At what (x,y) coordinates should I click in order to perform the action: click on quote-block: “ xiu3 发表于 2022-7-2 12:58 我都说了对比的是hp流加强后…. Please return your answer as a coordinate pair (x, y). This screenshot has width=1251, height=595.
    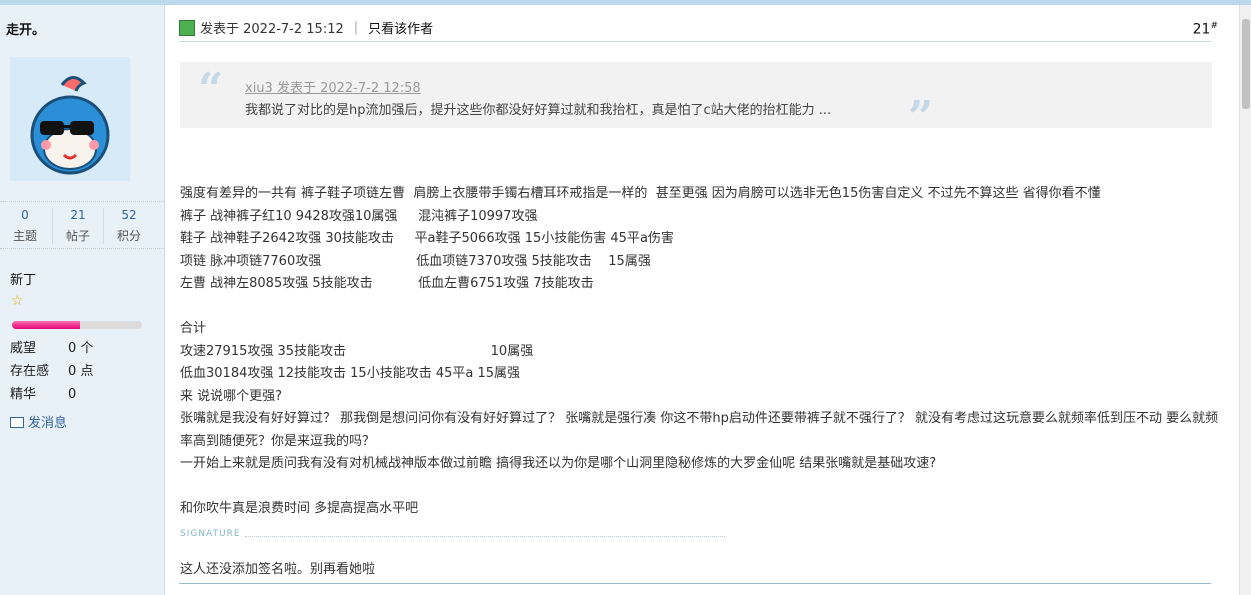
    Looking at the image, I should click on (696, 101).